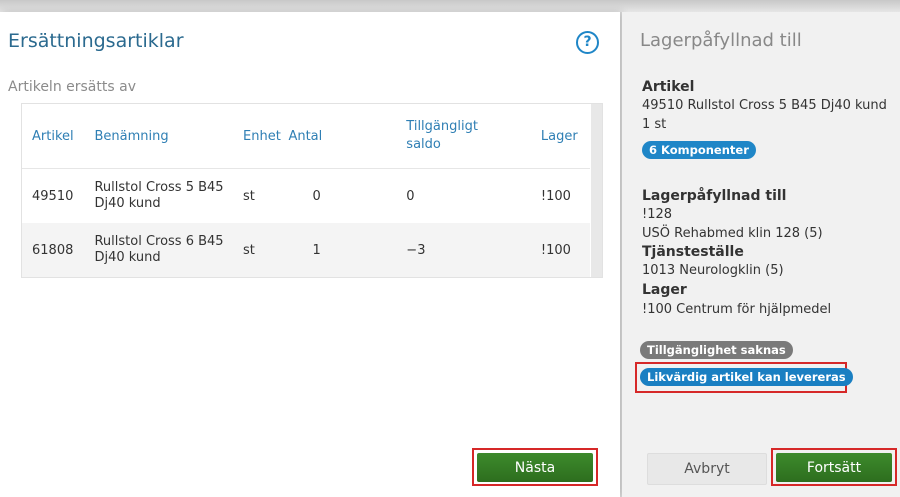 The height and width of the screenshot is (497, 900). I want to click on cell-artikel: 49510, so click(58, 195).